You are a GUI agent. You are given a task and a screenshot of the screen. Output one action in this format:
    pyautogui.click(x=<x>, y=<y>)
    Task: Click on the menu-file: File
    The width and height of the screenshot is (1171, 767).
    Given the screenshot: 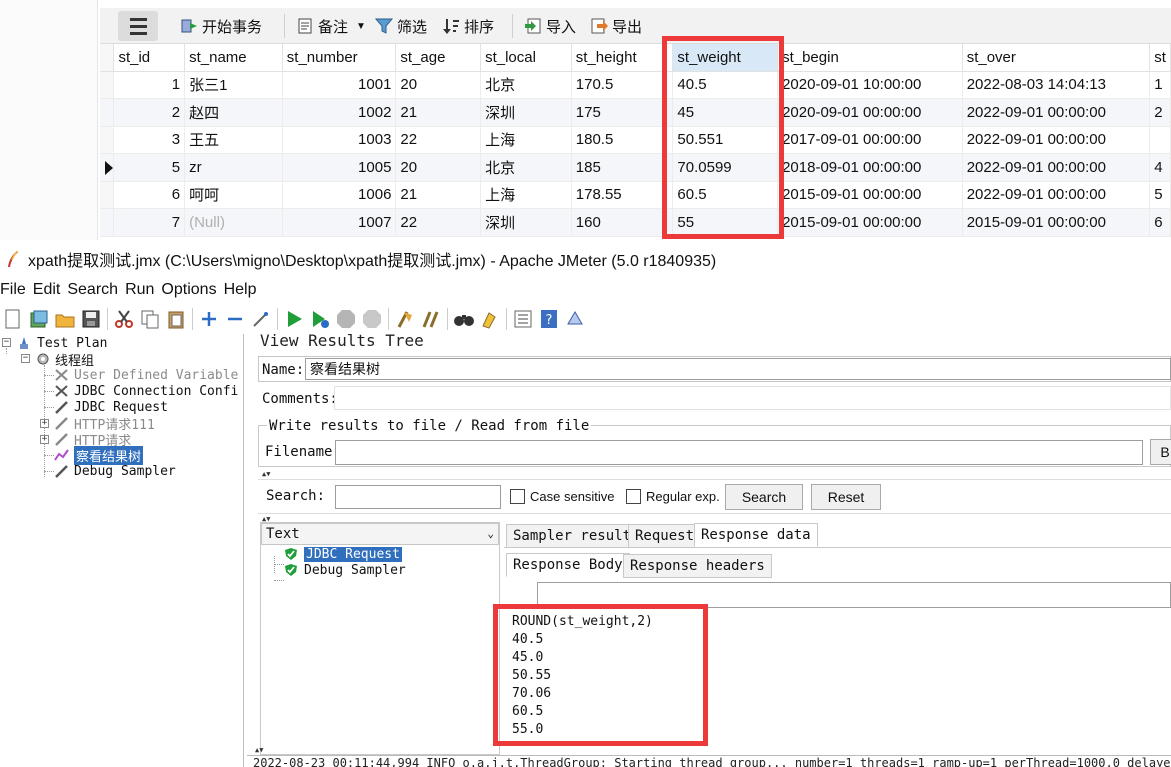 What is the action you would take?
    pyautogui.click(x=13, y=290)
    